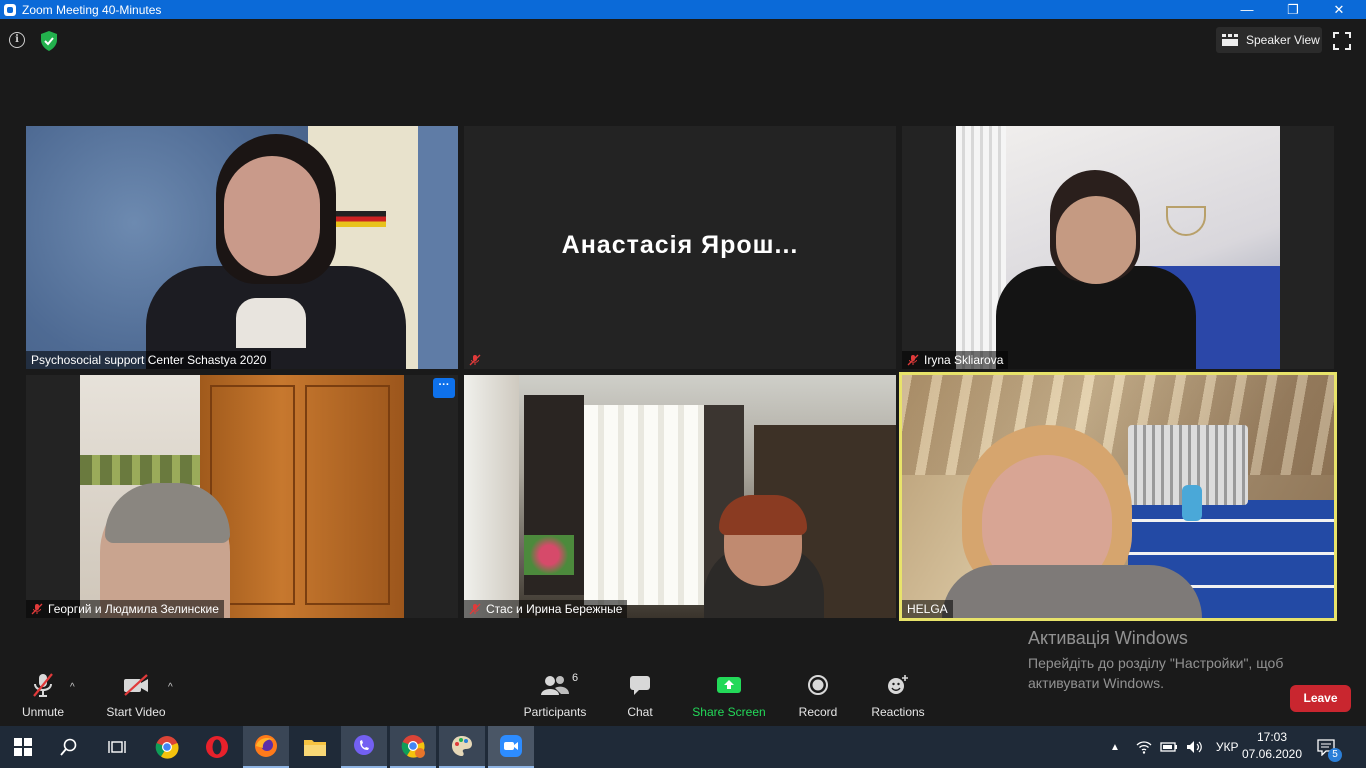 The width and height of the screenshot is (1366, 768). I want to click on video-off-icon, so click(136, 685).